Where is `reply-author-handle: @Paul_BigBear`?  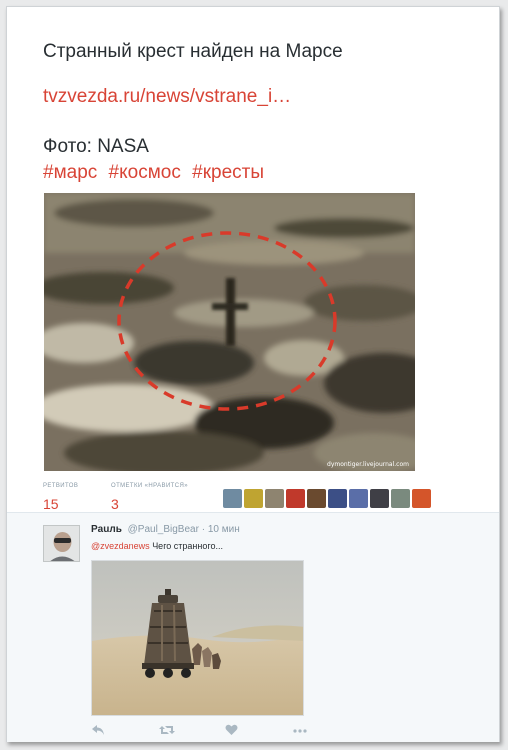
reply-author-handle: @Paul_BigBear is located at coordinates (163, 529).